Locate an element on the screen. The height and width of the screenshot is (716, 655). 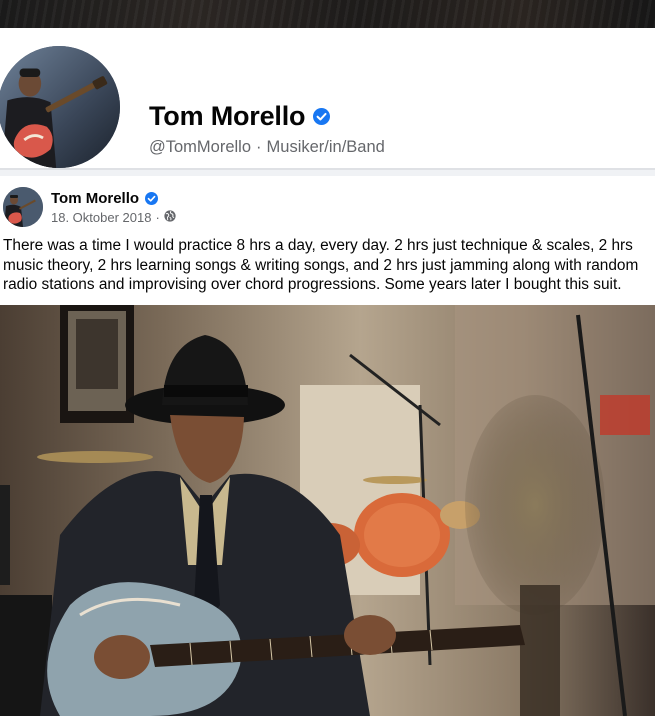
cover-photo is located at coordinates (327, 14).